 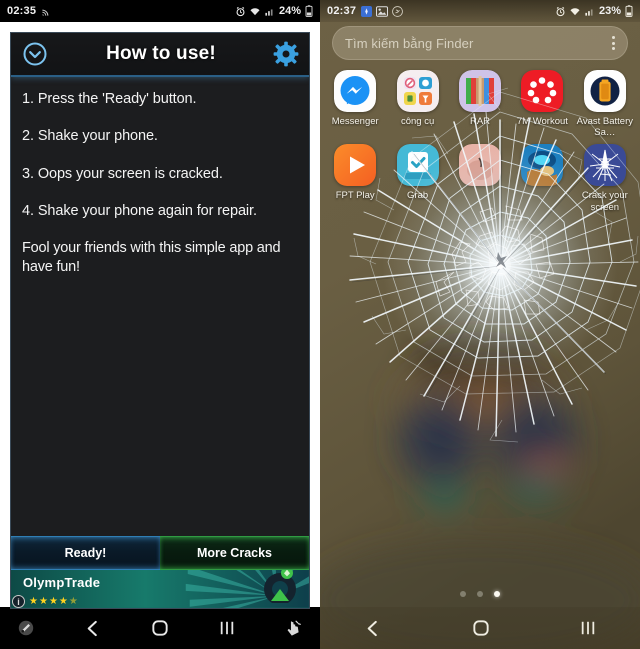 What do you see at coordinates (417, 121) in the screenshot?
I see `app-label: công cụ` at bounding box center [417, 121].